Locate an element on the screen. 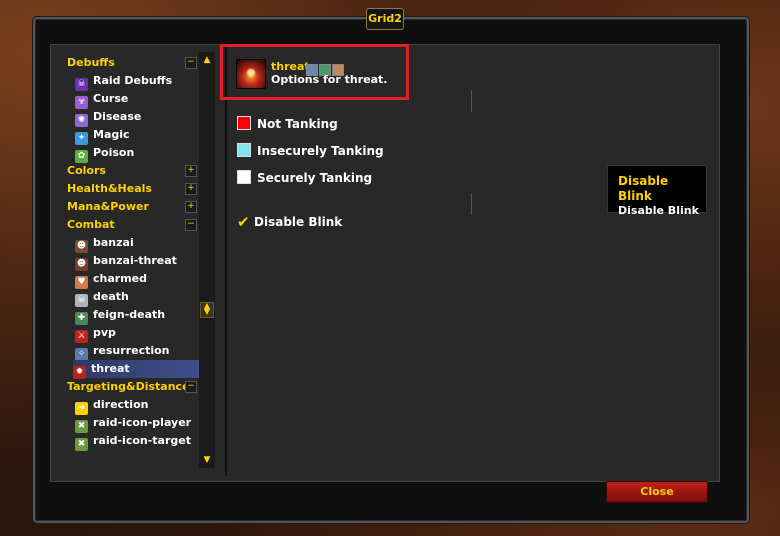 The image size is (780, 536). tree-item-label: Combat is located at coordinates (91, 224).